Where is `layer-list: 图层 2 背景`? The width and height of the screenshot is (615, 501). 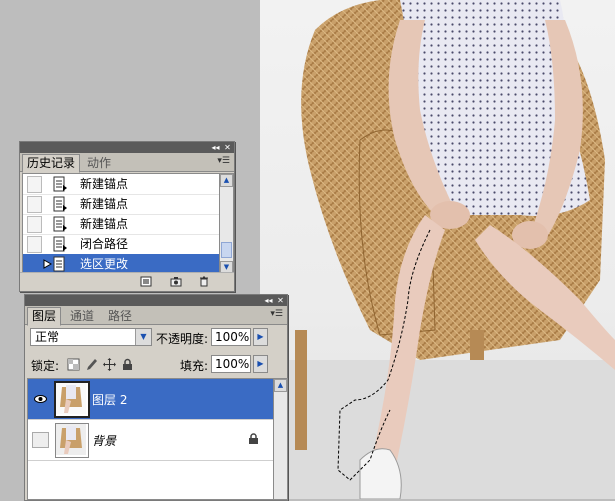
layer-list: 图层 2 背景 is located at coordinates (151, 439).